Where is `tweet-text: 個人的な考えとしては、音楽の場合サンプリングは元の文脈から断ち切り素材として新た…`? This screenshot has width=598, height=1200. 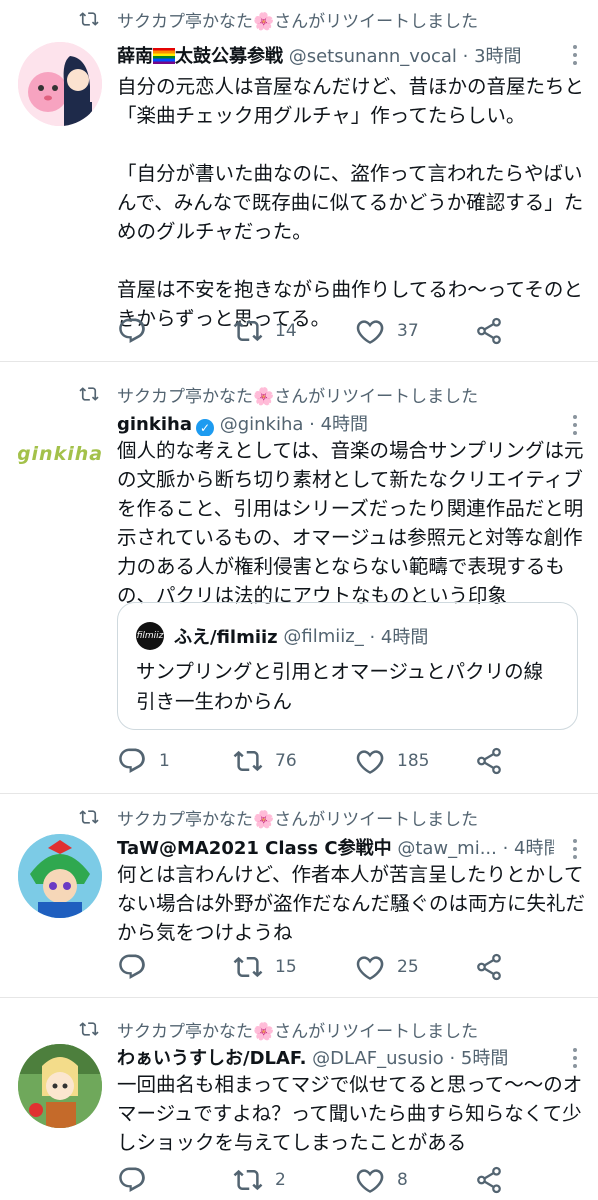 tweet-text: 個人的な考えとしては、音楽の場合サンプリングは元の文脈から断ち切り素材として新た… is located at coordinates (350, 523).